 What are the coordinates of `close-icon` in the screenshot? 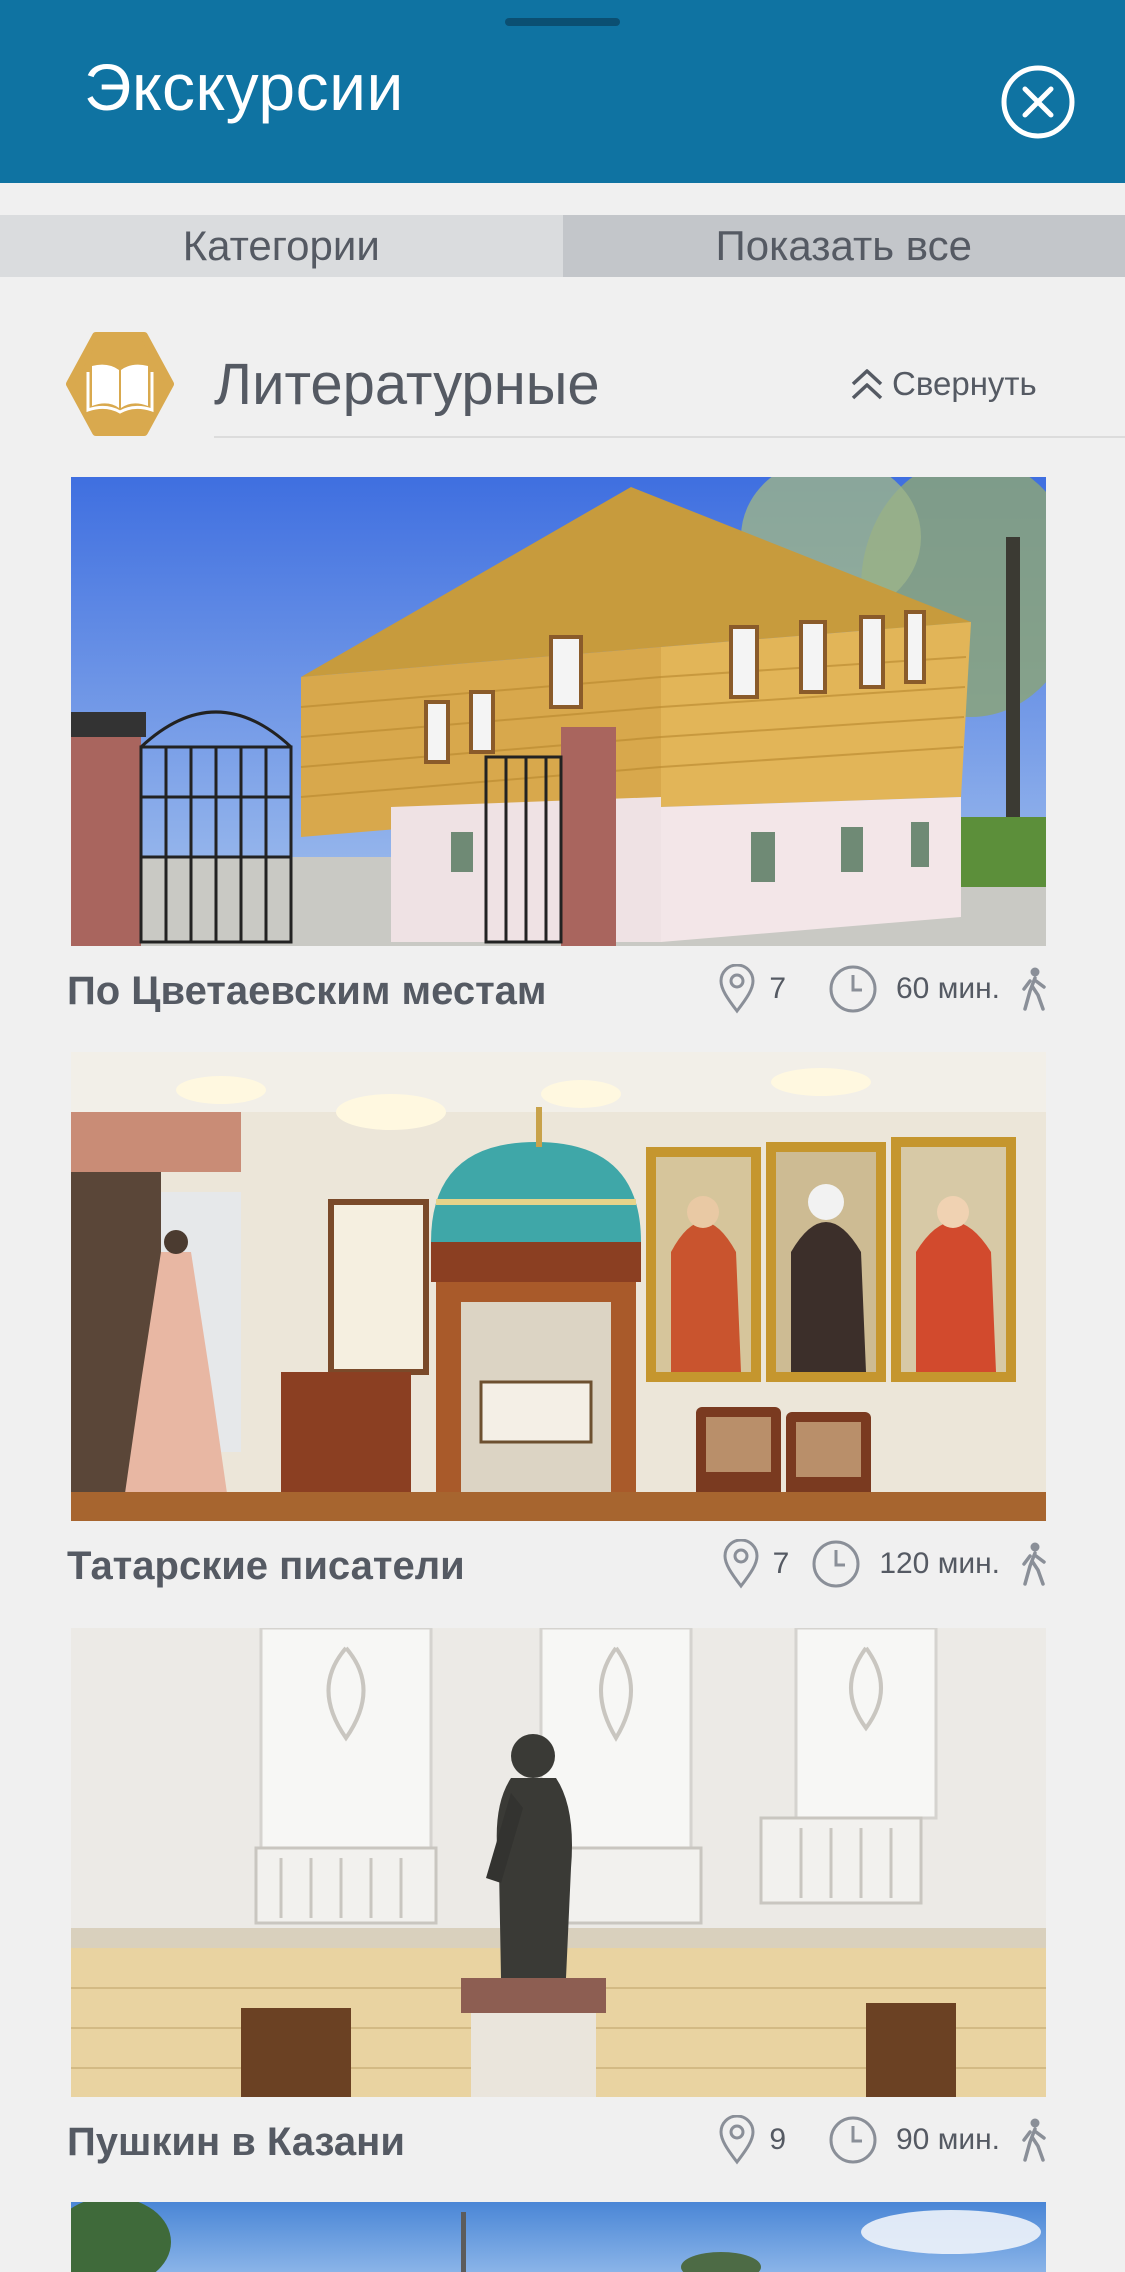 It's located at (1038, 102).